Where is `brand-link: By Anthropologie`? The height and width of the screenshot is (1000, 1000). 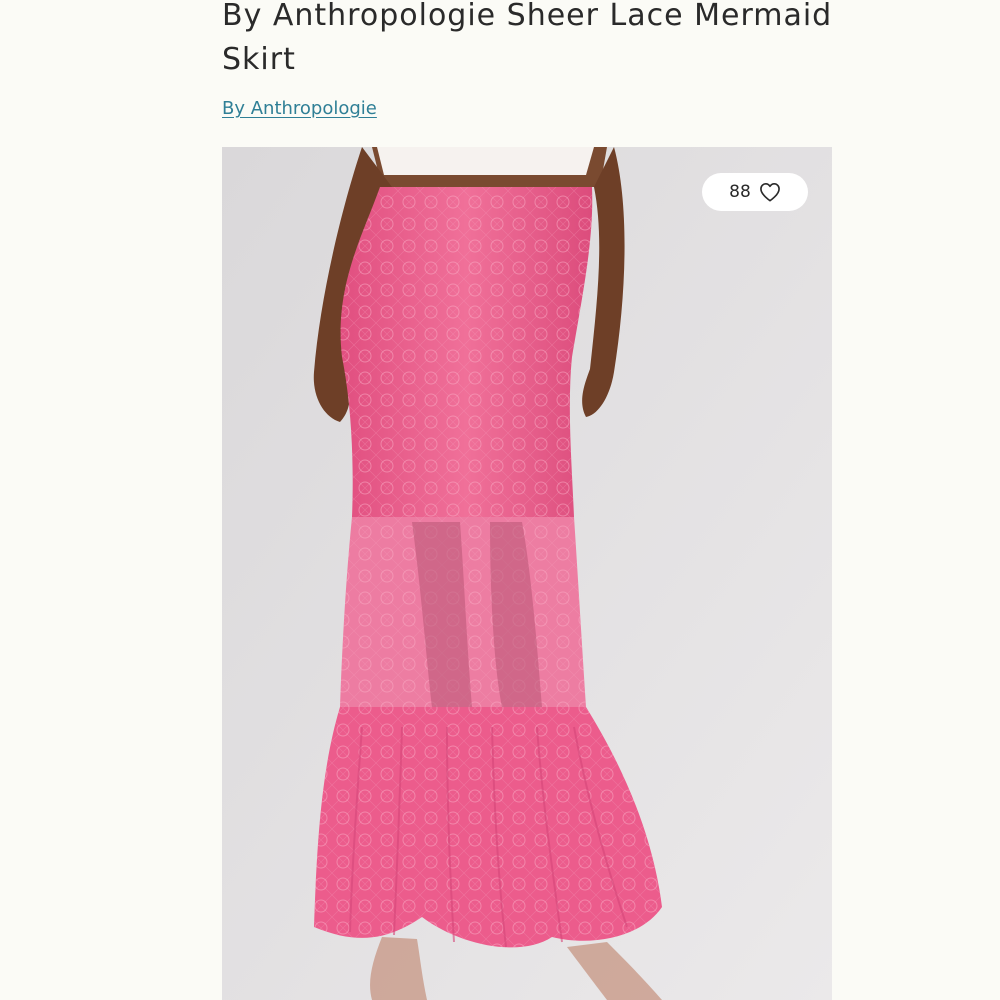
brand-link: By Anthropologie is located at coordinates (299, 108).